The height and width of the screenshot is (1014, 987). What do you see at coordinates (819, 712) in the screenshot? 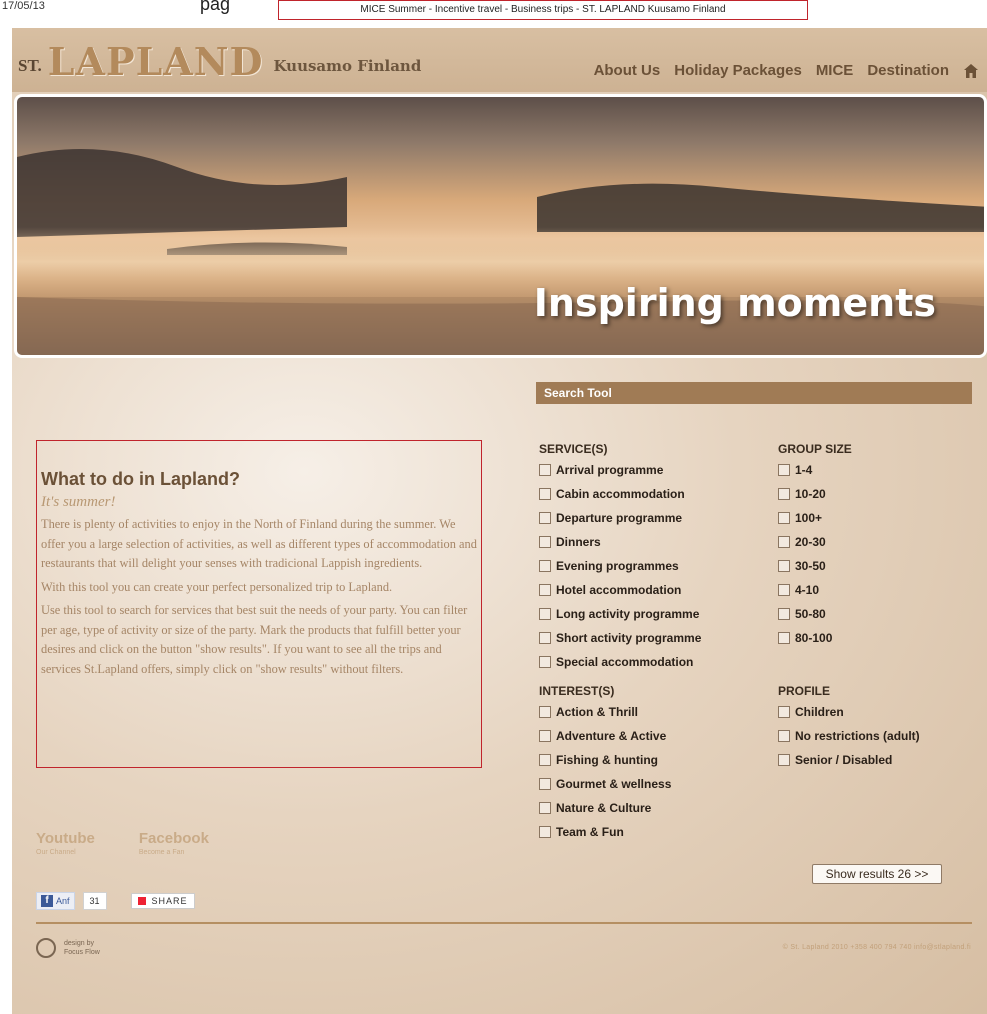
I see `option-label: Children` at bounding box center [819, 712].